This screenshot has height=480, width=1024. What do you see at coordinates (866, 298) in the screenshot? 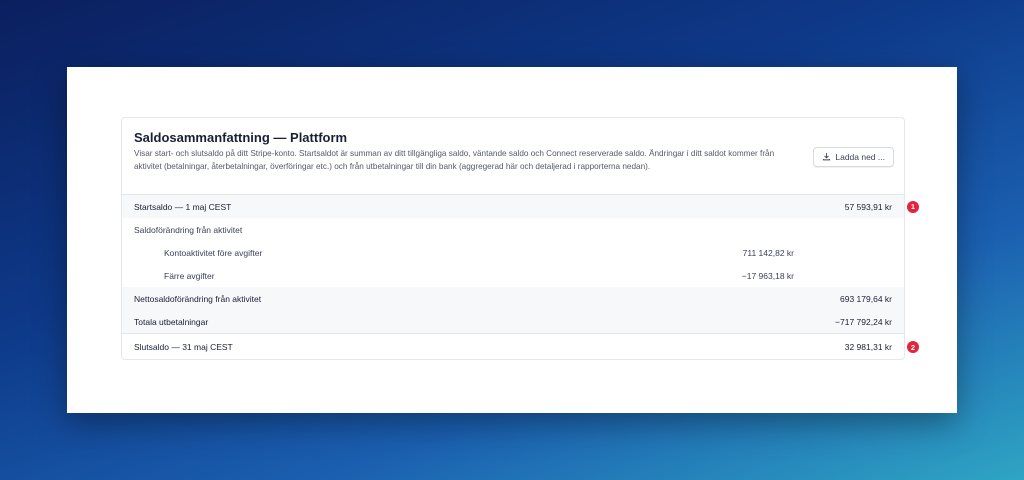
I see `net-change-amount: 693 179,64 kr` at bounding box center [866, 298].